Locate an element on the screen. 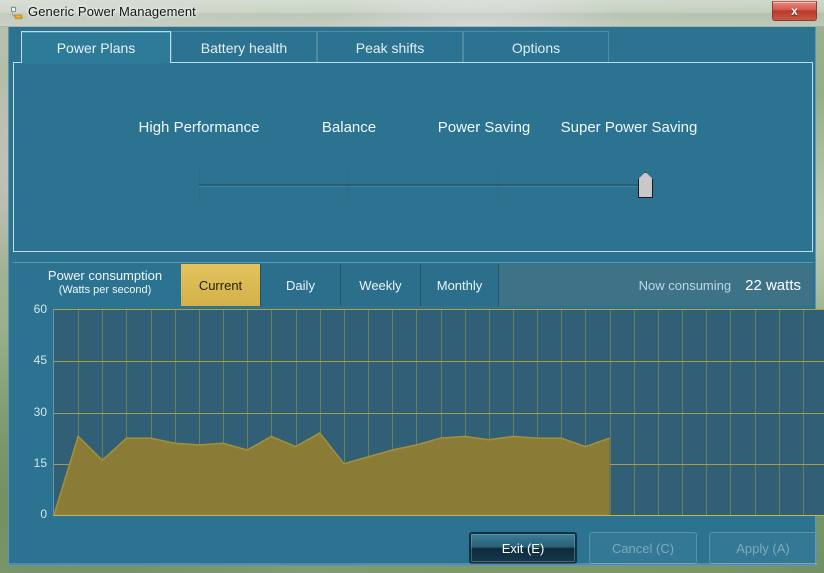  power-consumption-title-line1: Power consumption is located at coordinates (105, 275).